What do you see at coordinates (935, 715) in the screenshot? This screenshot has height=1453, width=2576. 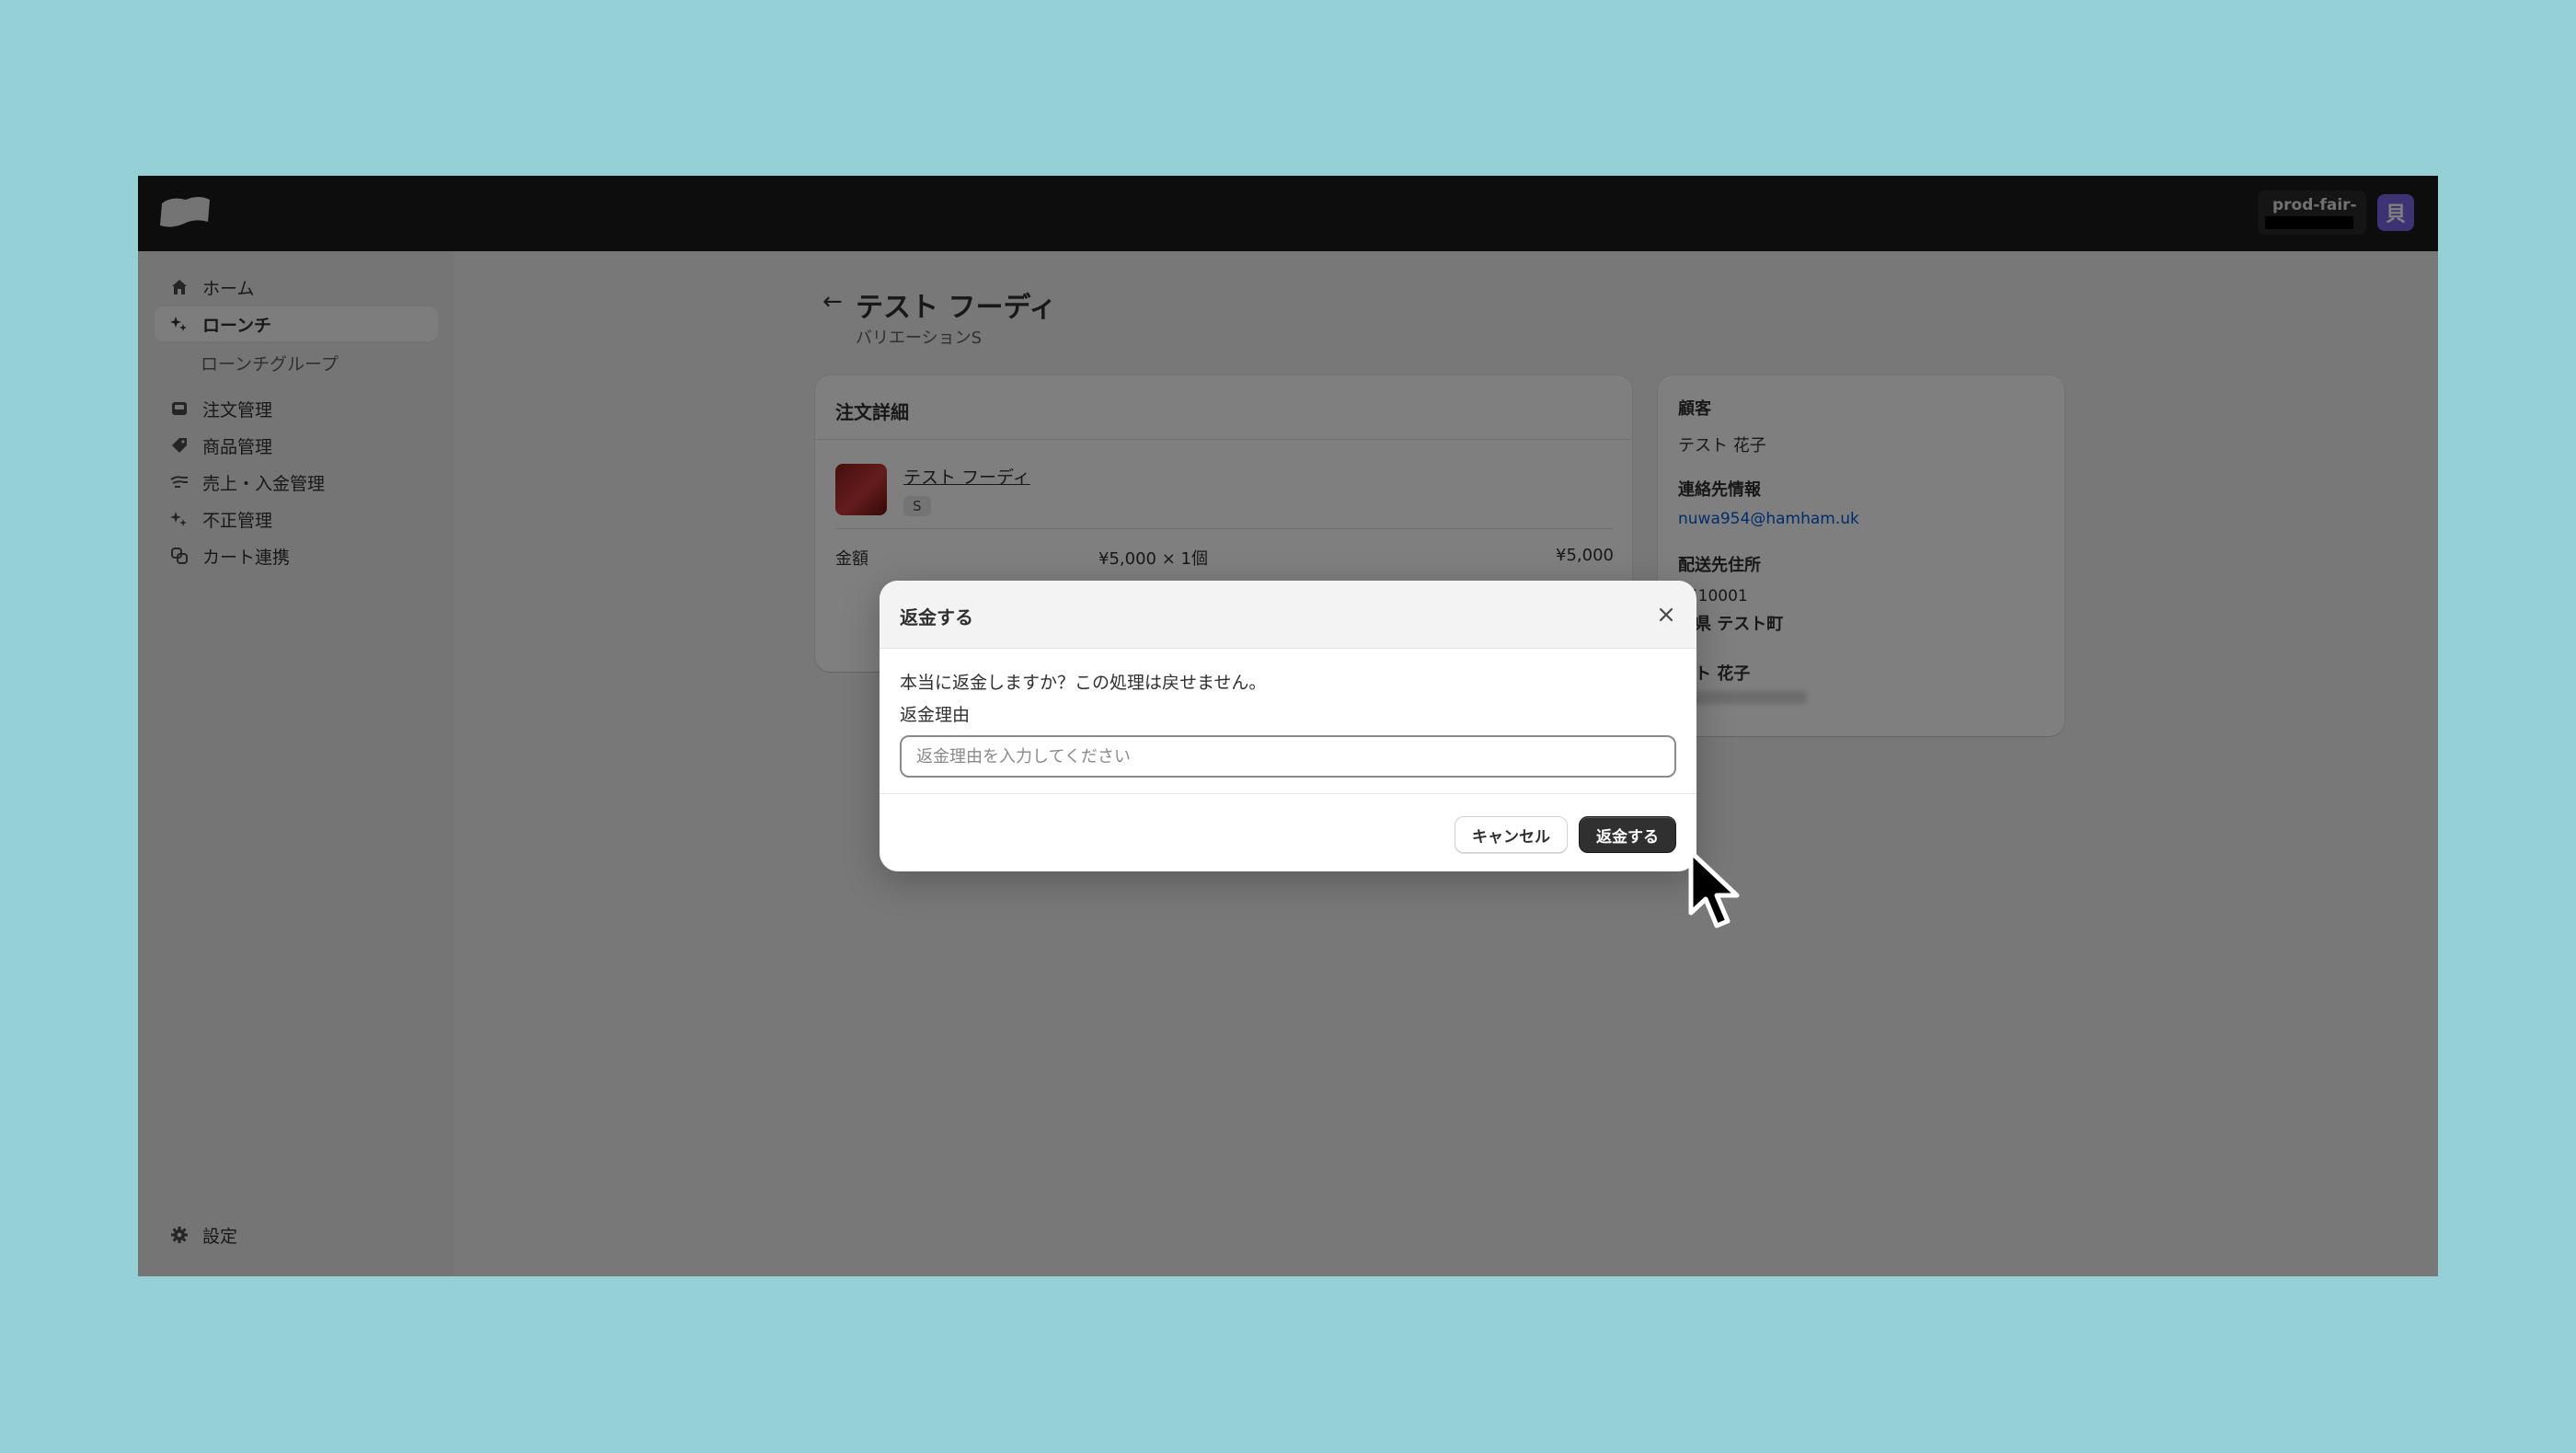 I see `reason-label: 返金理由` at bounding box center [935, 715].